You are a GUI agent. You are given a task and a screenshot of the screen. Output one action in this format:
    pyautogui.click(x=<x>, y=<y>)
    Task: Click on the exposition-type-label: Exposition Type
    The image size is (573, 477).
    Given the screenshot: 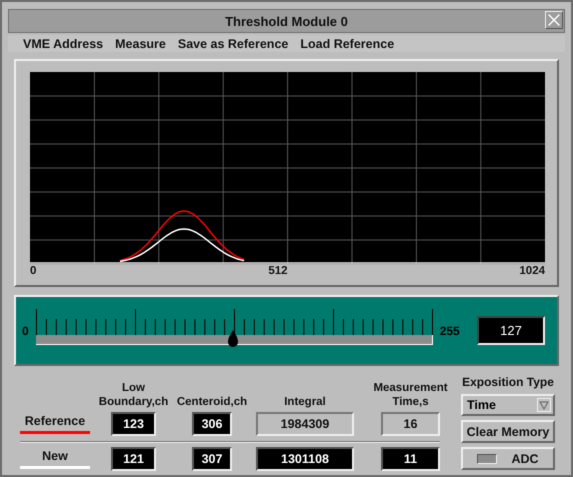 What is the action you would take?
    pyautogui.click(x=508, y=382)
    